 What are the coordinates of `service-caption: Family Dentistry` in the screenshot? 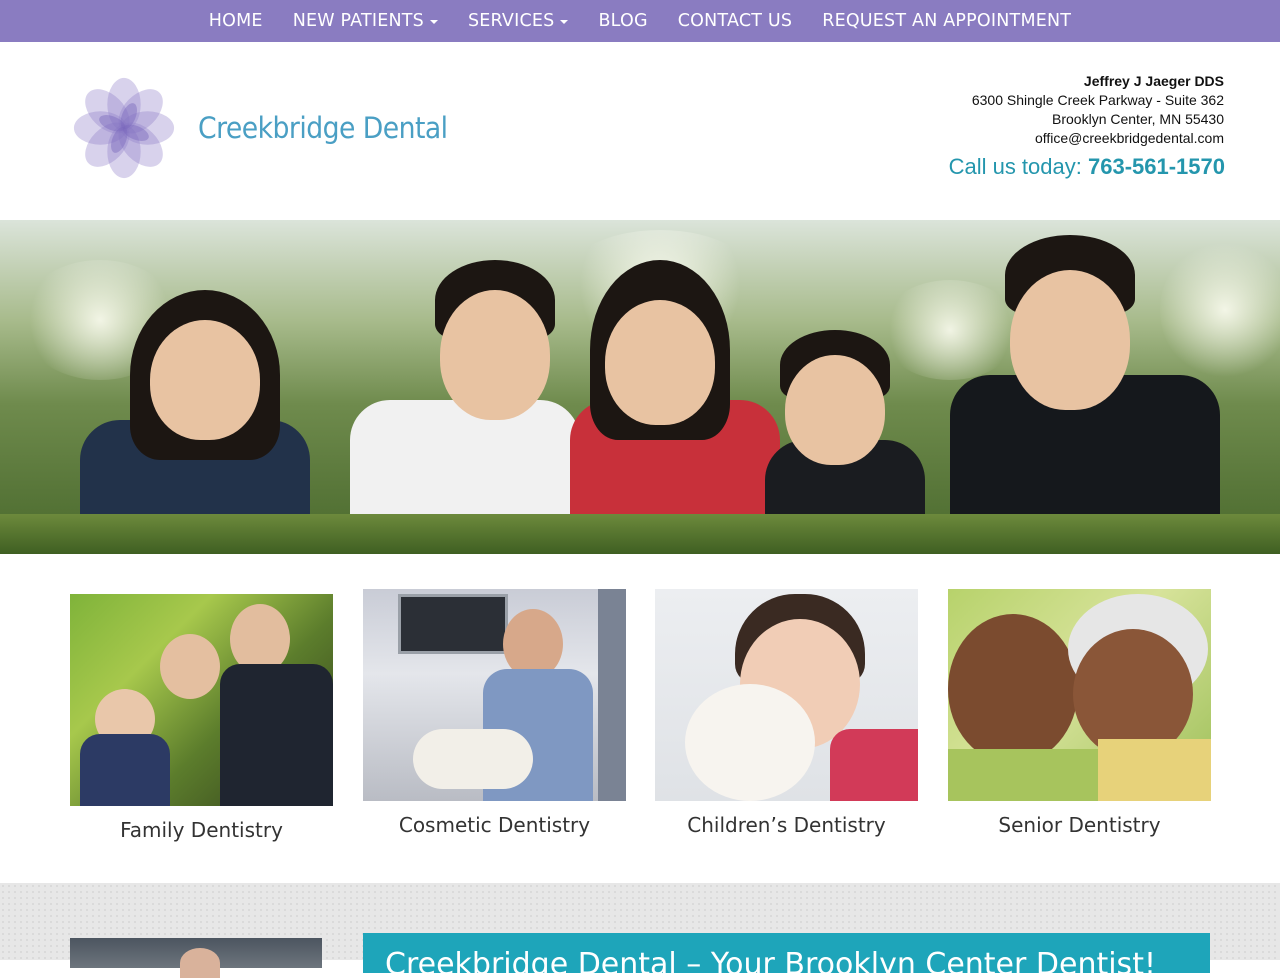 It's located at (201, 830).